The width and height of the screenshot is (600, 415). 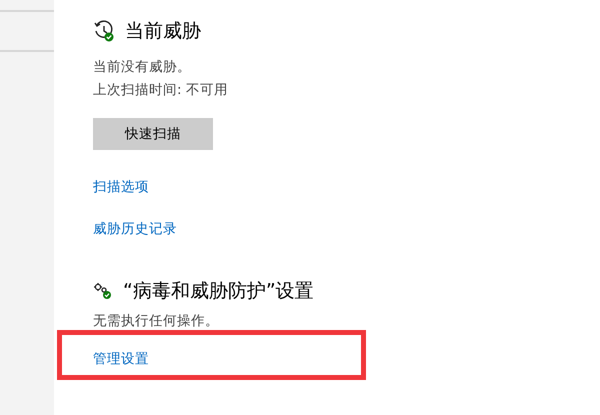 What do you see at coordinates (135, 229) in the screenshot?
I see `link: 威胁历史记录` at bounding box center [135, 229].